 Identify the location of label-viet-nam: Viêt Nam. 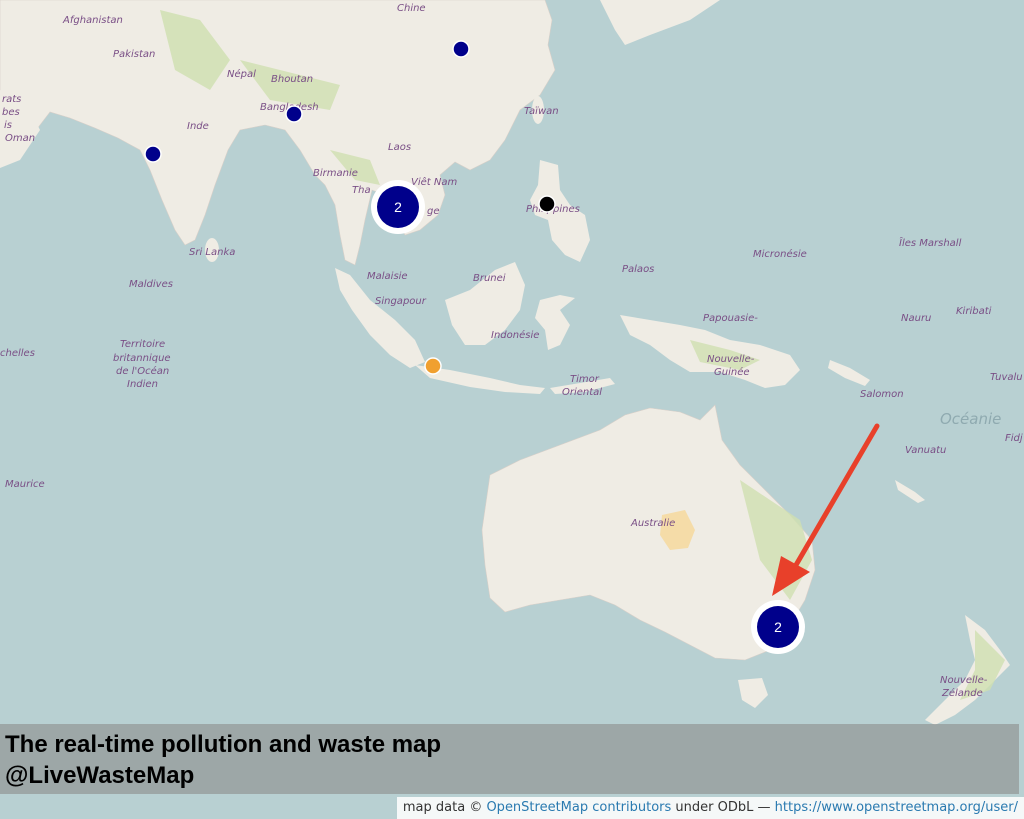
(434, 182).